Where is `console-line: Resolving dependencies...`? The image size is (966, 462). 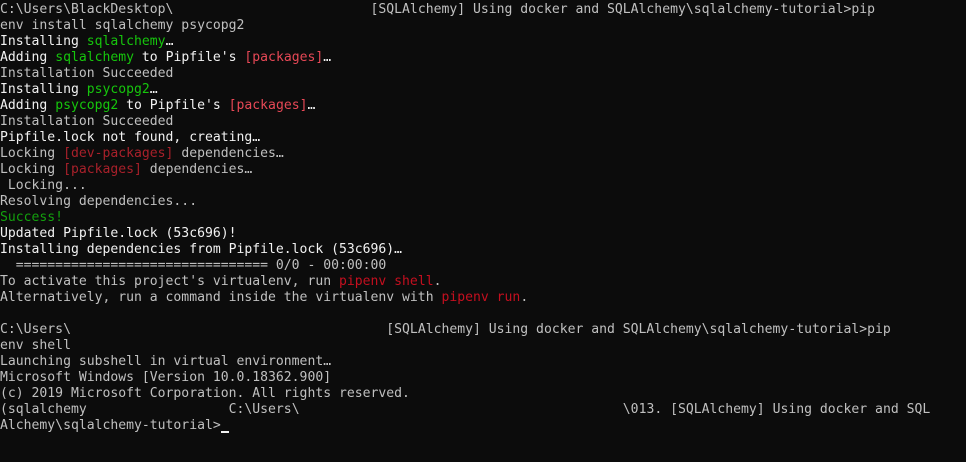
console-line: Resolving dependencies... is located at coordinates (483, 202).